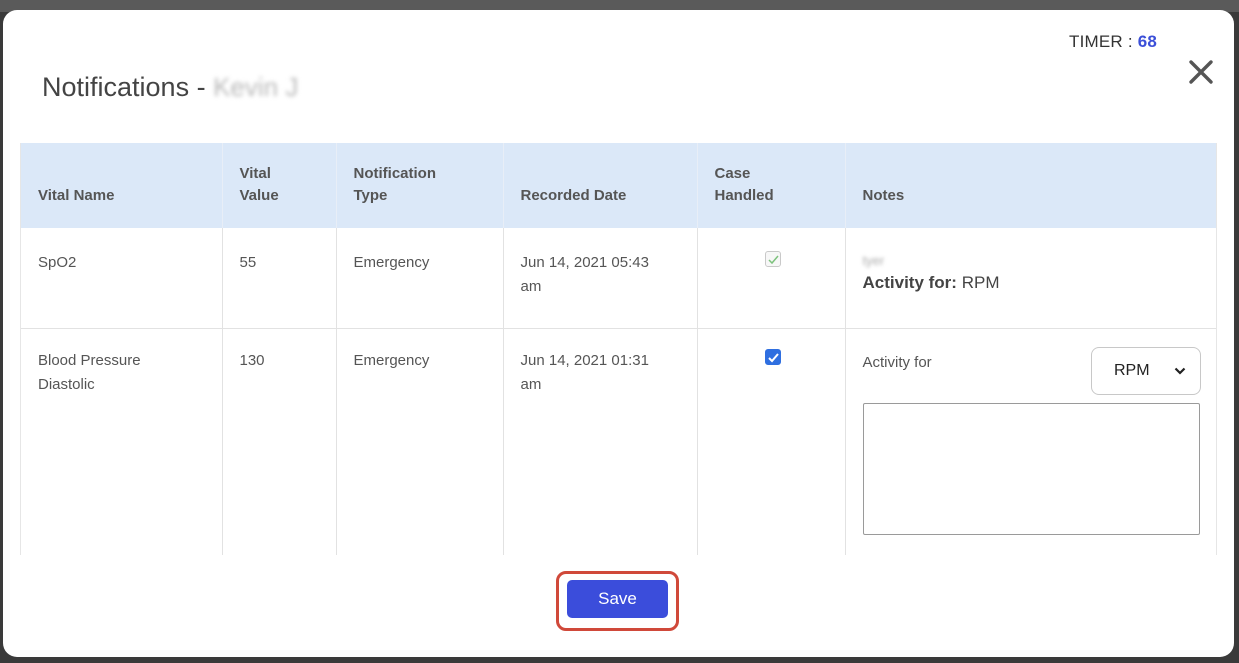 This screenshot has width=1239, height=663. What do you see at coordinates (1031, 468) in the screenshot?
I see `notes-textarea` at bounding box center [1031, 468].